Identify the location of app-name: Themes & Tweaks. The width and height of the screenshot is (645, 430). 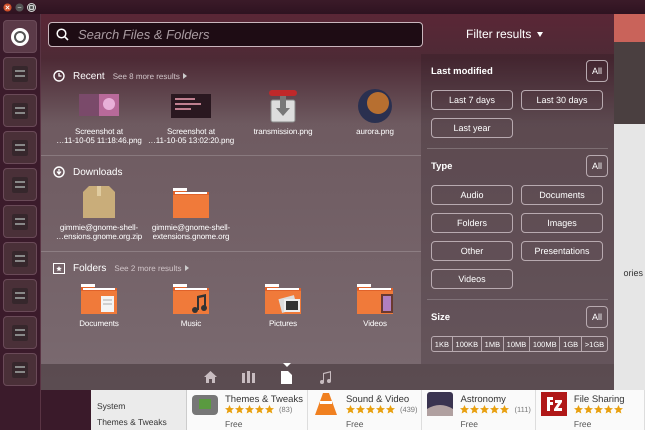
(264, 399).